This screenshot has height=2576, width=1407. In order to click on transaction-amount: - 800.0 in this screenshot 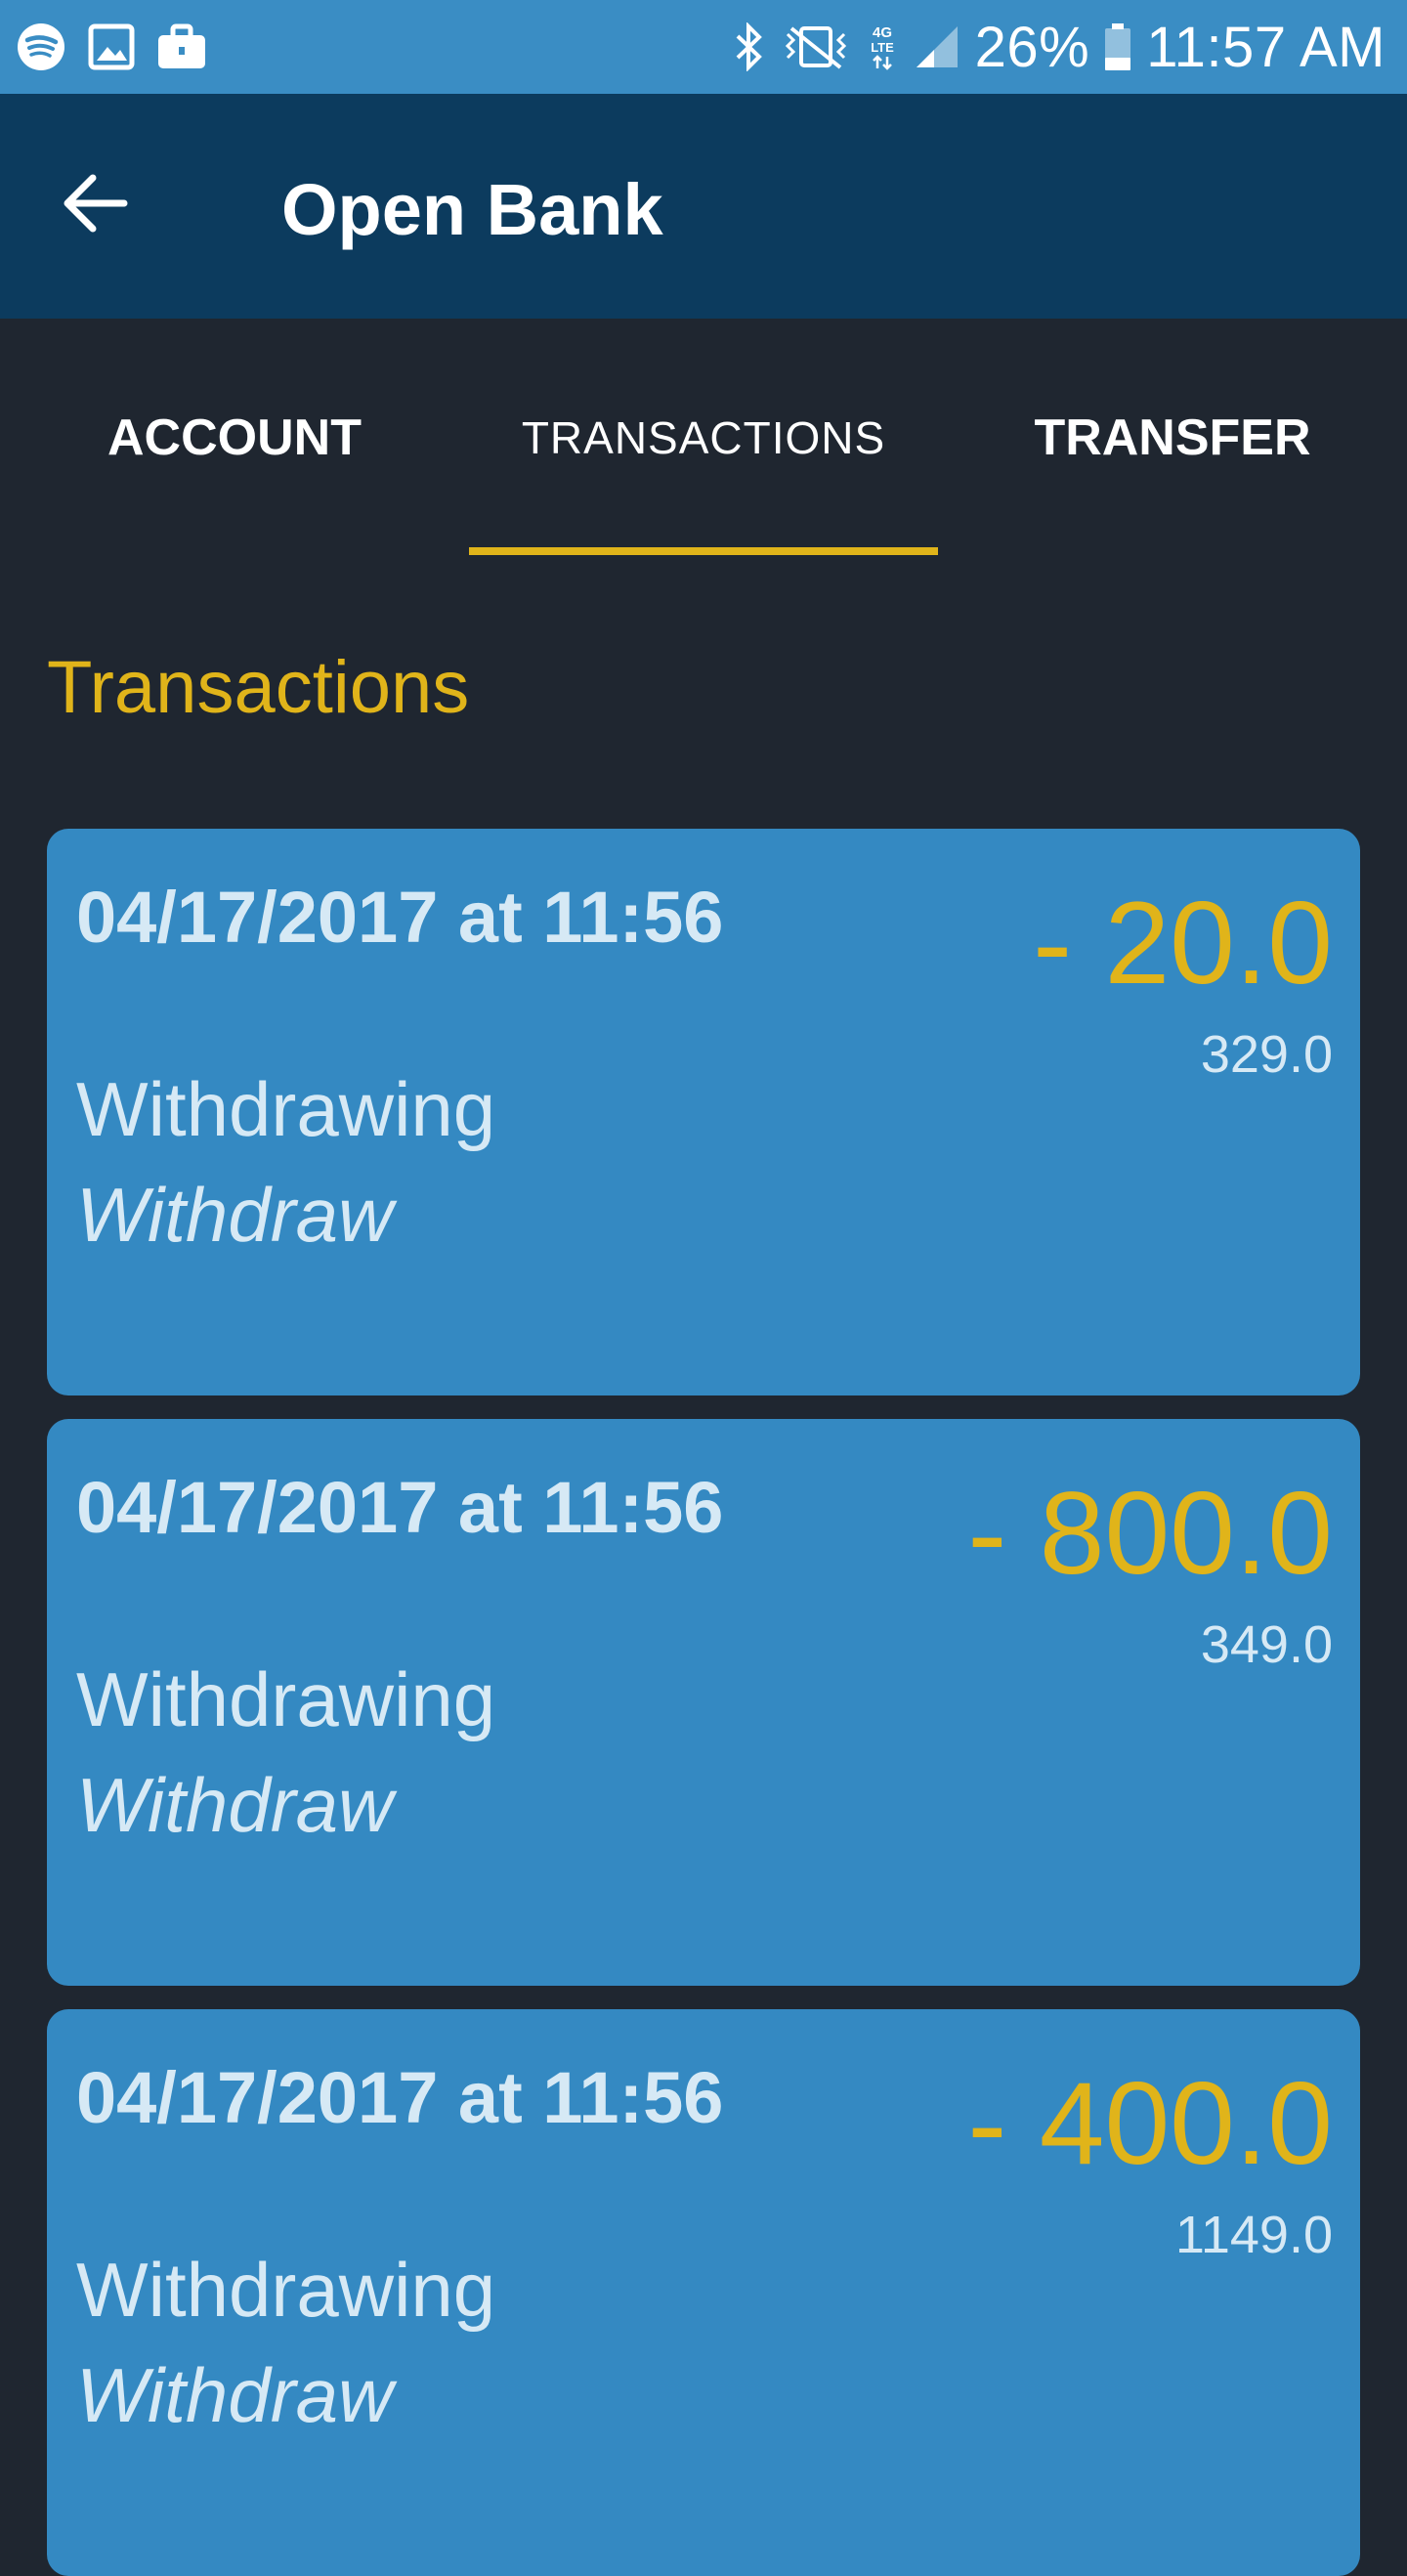, I will do `click(1150, 1533)`.